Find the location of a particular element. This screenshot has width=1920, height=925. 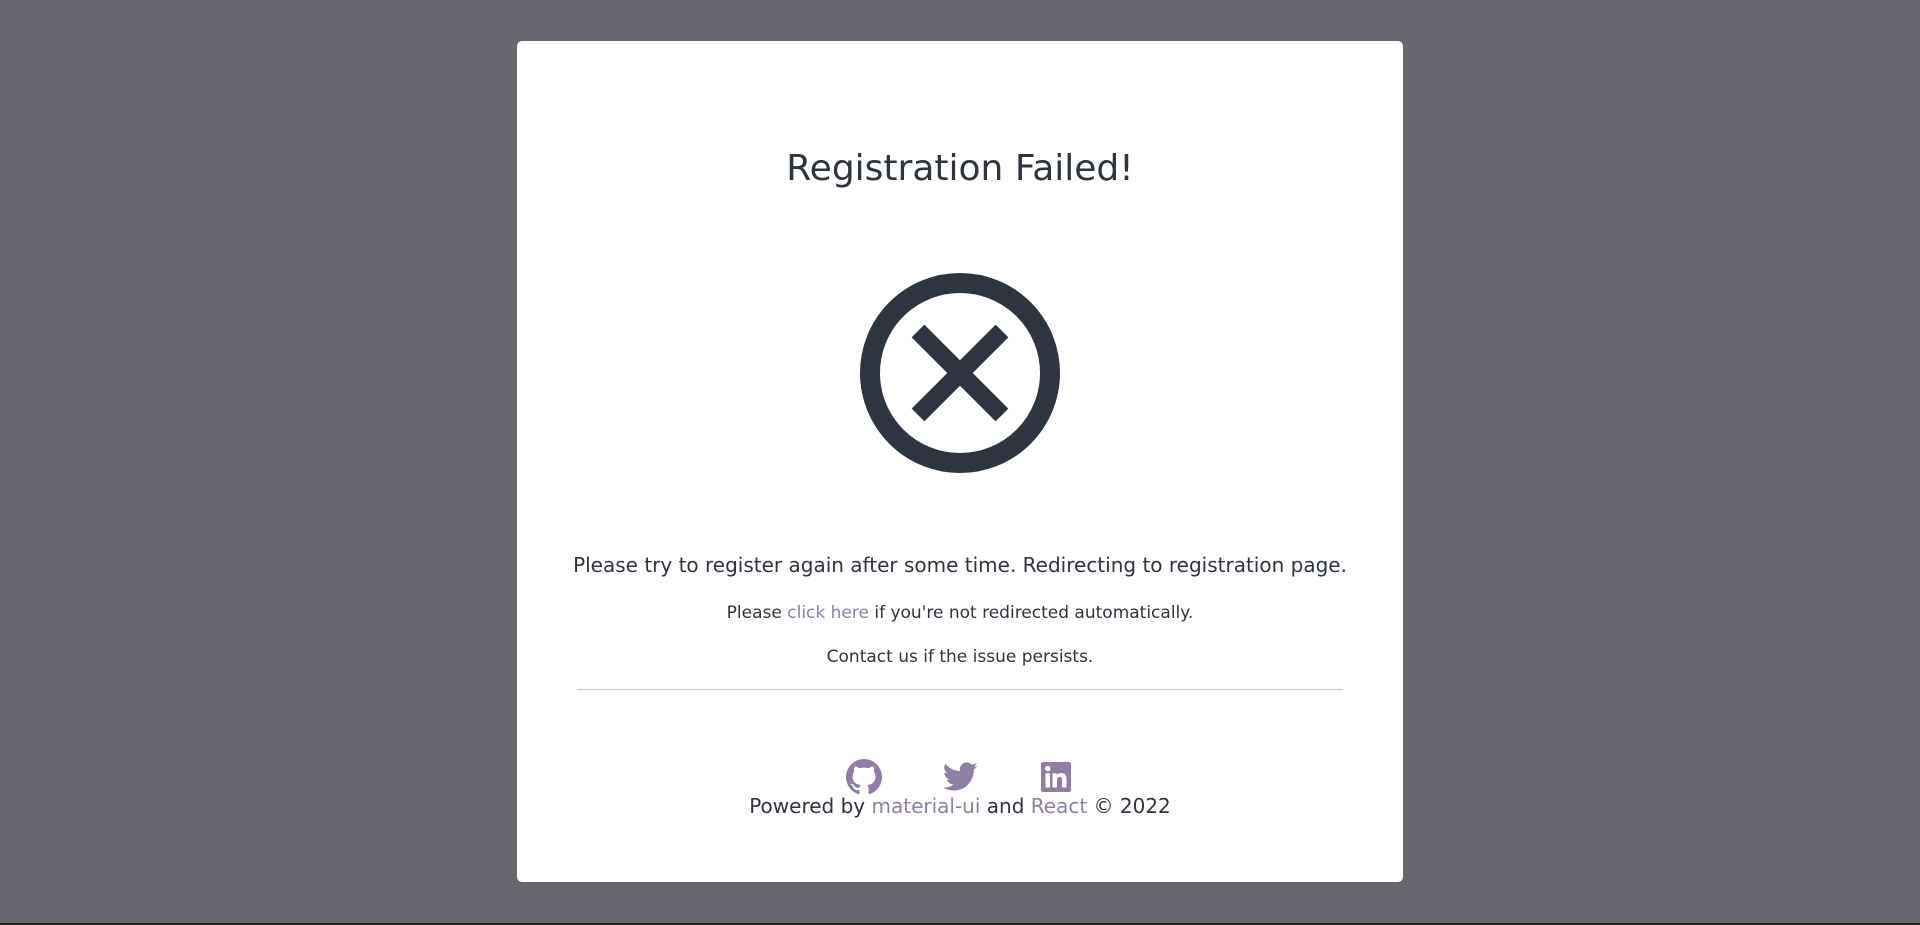

twitter-icon is located at coordinates (960, 777).